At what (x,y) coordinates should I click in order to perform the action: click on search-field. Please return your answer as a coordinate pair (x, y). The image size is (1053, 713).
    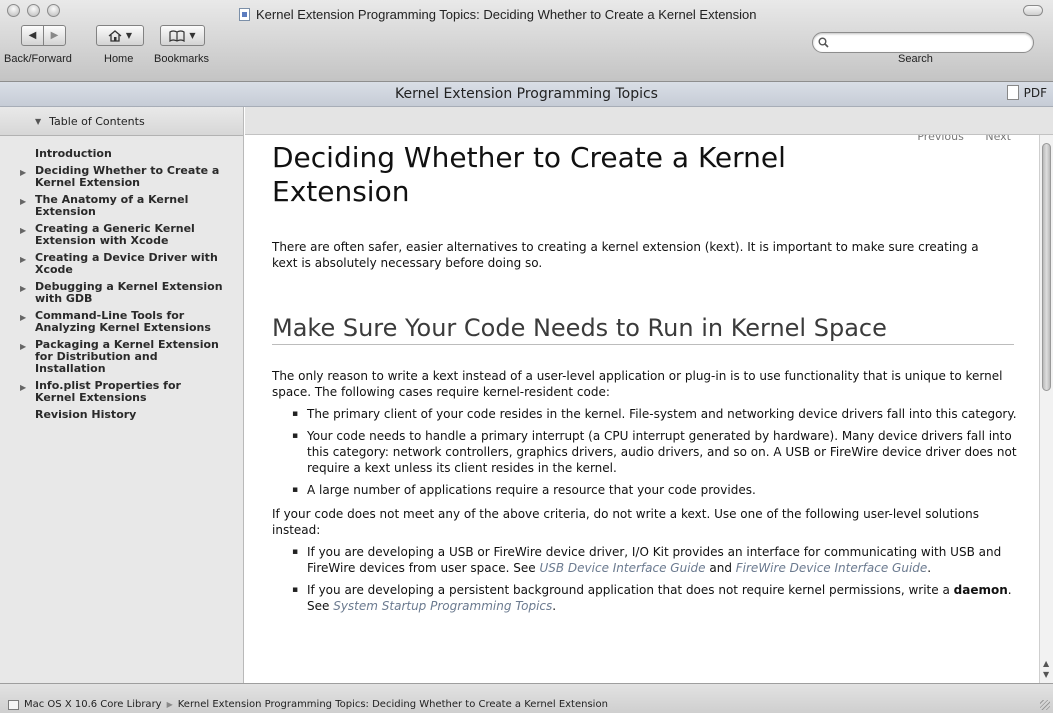
    Looking at the image, I should click on (923, 42).